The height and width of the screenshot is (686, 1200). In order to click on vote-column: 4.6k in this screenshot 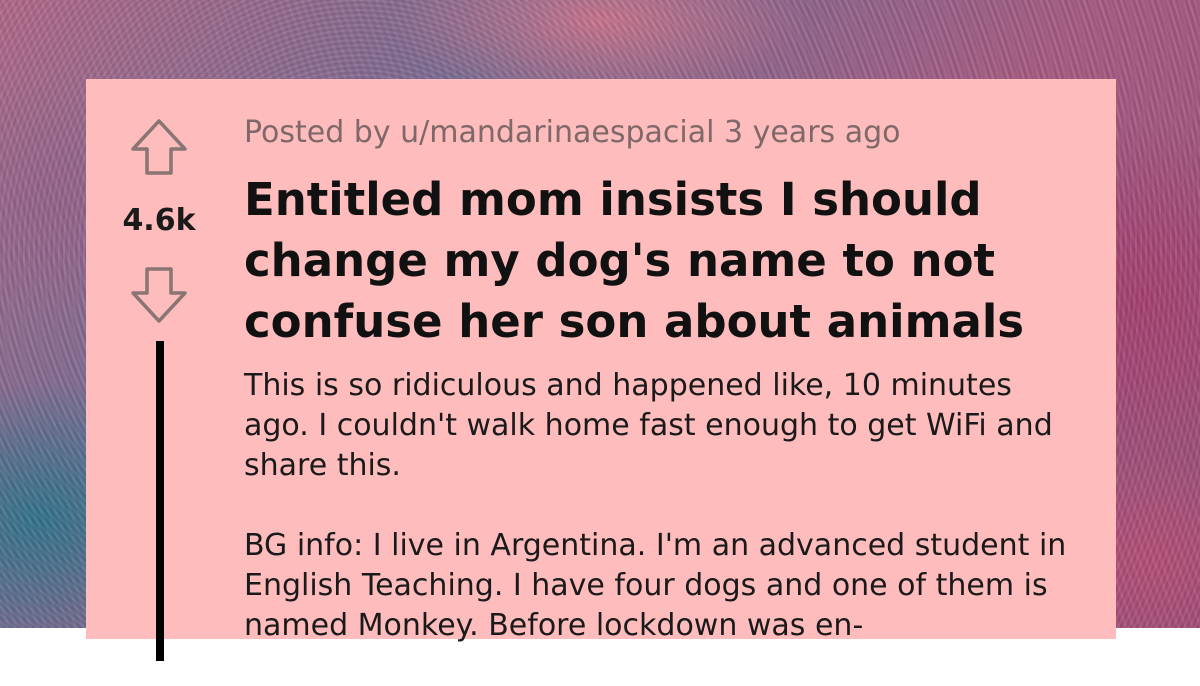, I will do `click(160, 370)`.